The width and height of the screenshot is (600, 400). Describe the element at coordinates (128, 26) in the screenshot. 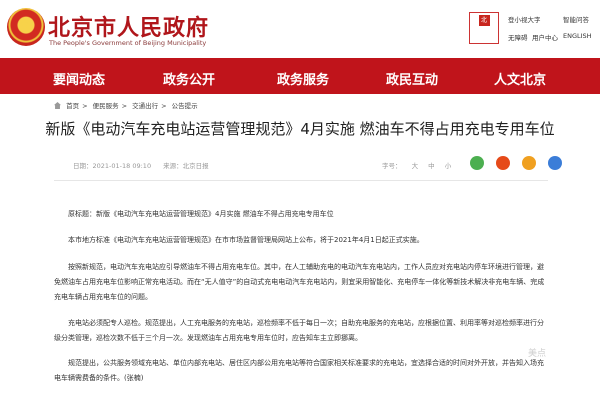

I see `site-title: 北京市人民政府` at that location.